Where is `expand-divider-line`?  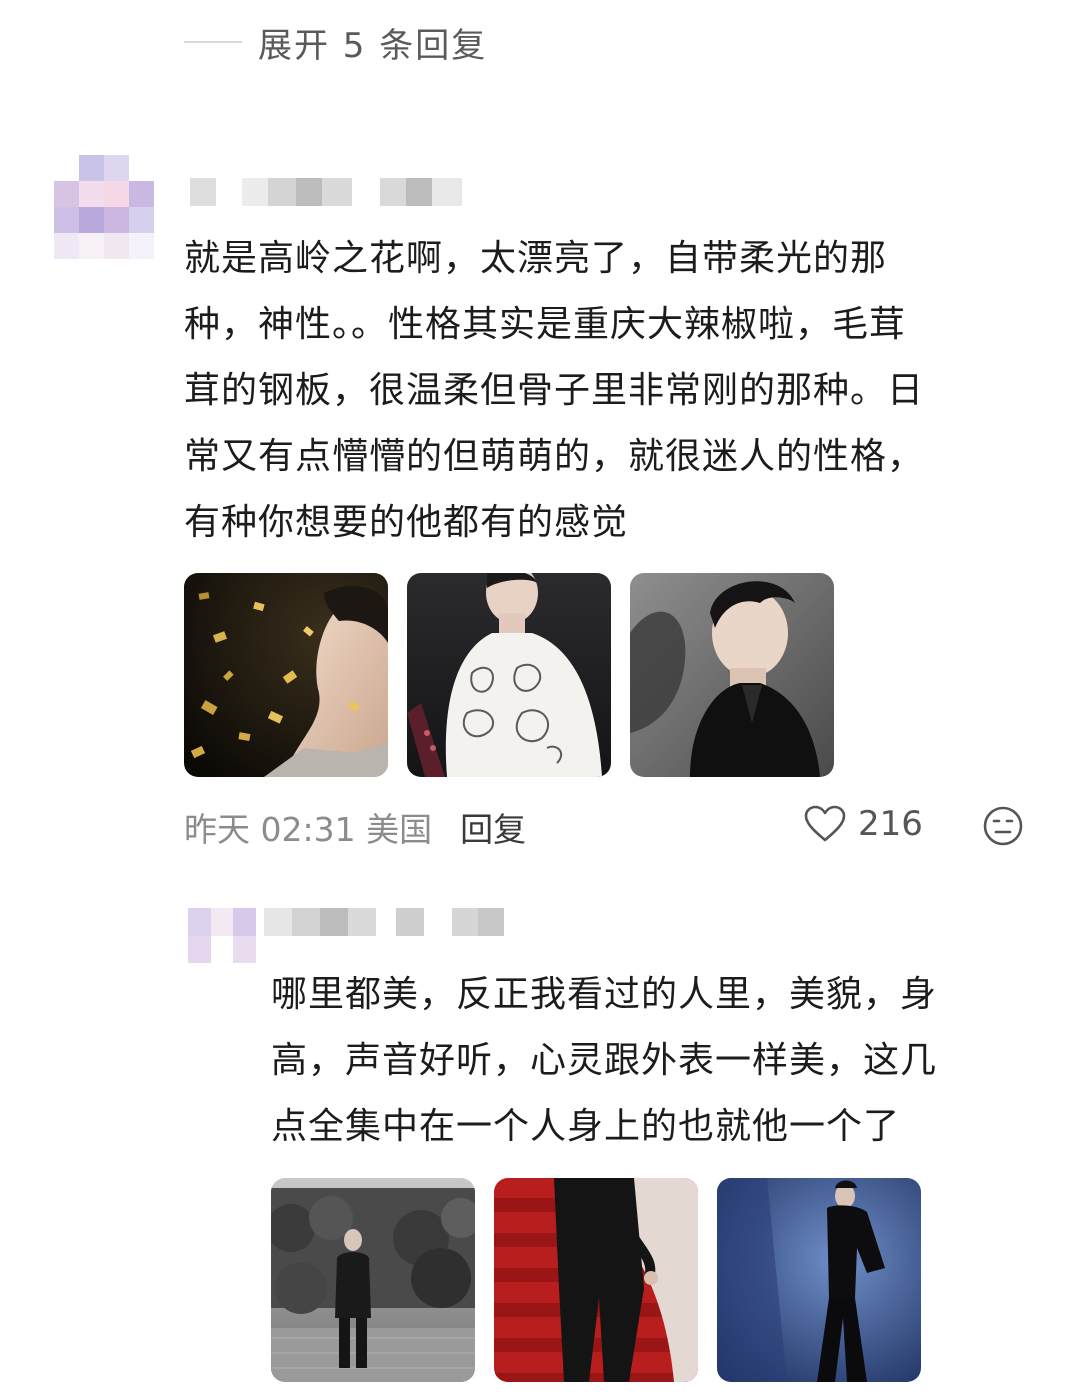 expand-divider-line is located at coordinates (213, 42).